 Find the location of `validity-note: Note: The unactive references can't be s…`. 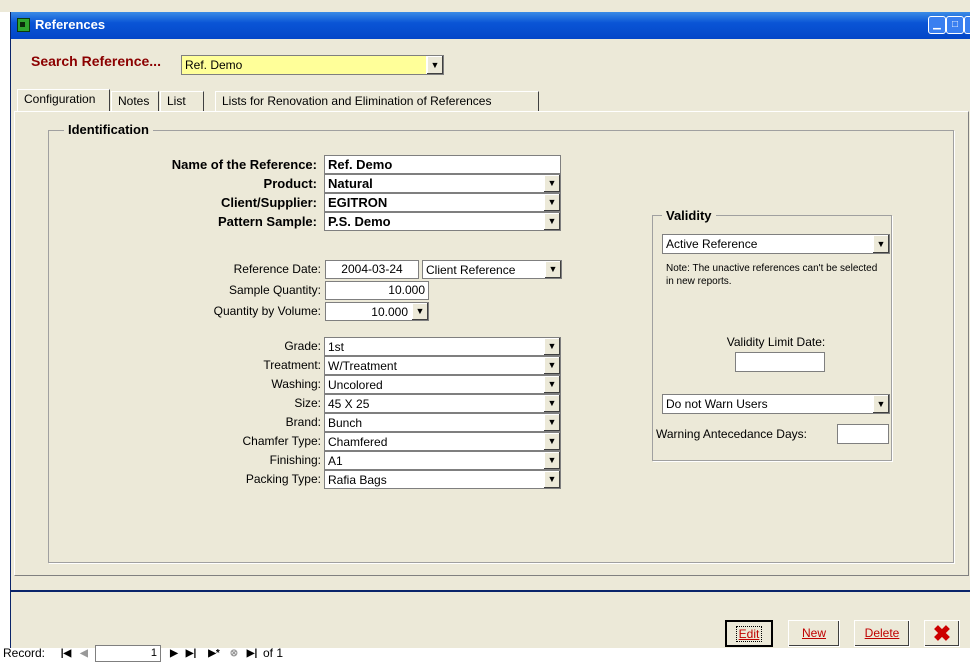

validity-note: Note: The unactive references can't be s… is located at coordinates (772, 275).